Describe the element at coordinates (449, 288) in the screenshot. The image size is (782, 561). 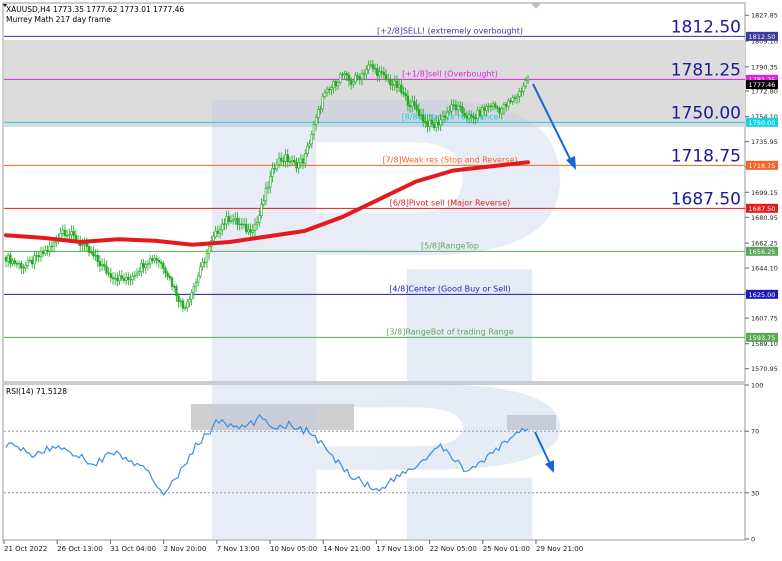
I see `murrey-label: [4/8]Center (Good Buy or Sell)` at that location.